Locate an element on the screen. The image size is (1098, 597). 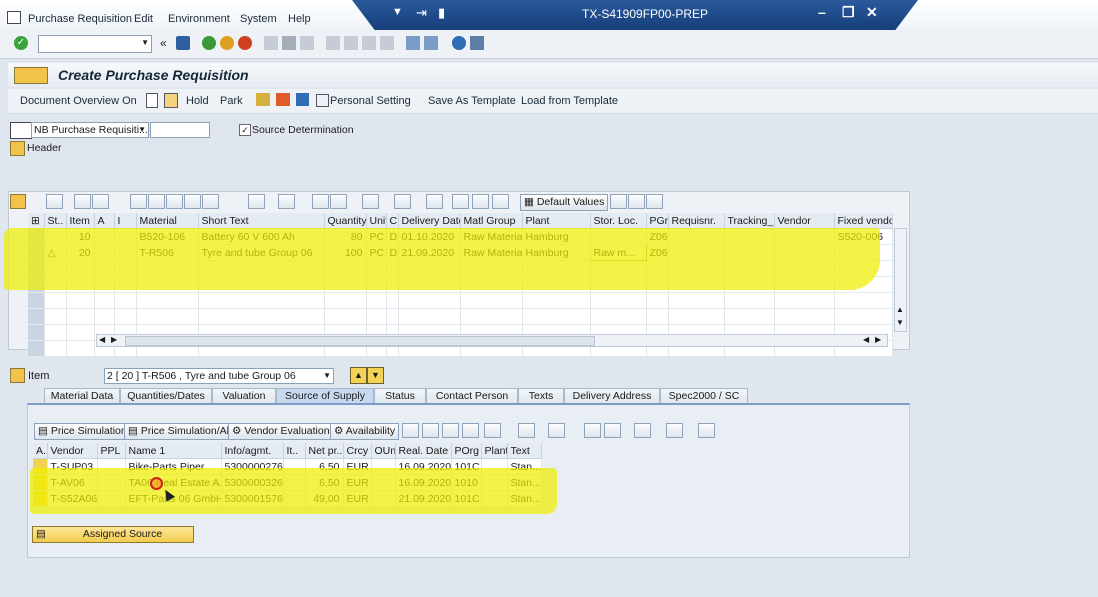
col-text: Text is located at coordinates (524, 451).